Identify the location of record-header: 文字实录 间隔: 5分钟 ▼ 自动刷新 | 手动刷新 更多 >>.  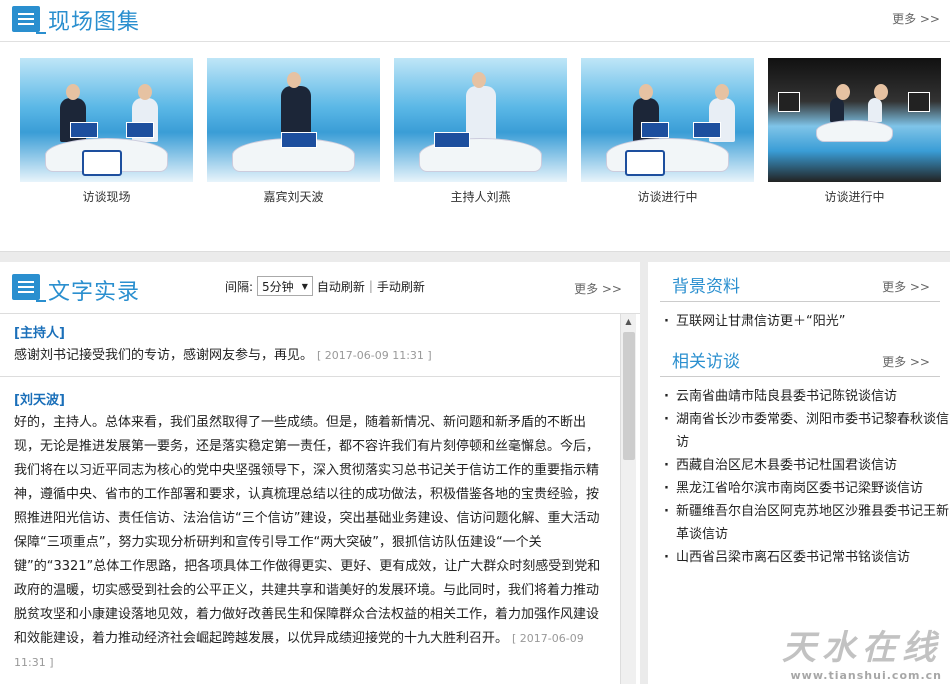
(320, 288).